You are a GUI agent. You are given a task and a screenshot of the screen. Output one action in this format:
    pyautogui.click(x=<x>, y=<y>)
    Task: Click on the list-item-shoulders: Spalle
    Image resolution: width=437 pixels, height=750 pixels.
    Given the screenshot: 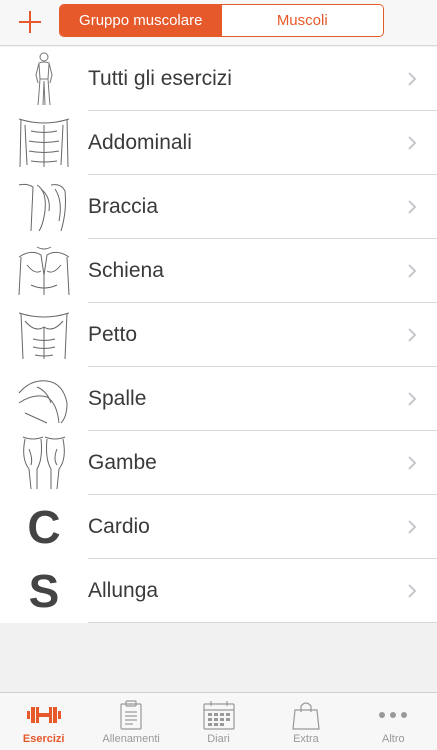 What is the action you would take?
    pyautogui.click(x=218, y=399)
    